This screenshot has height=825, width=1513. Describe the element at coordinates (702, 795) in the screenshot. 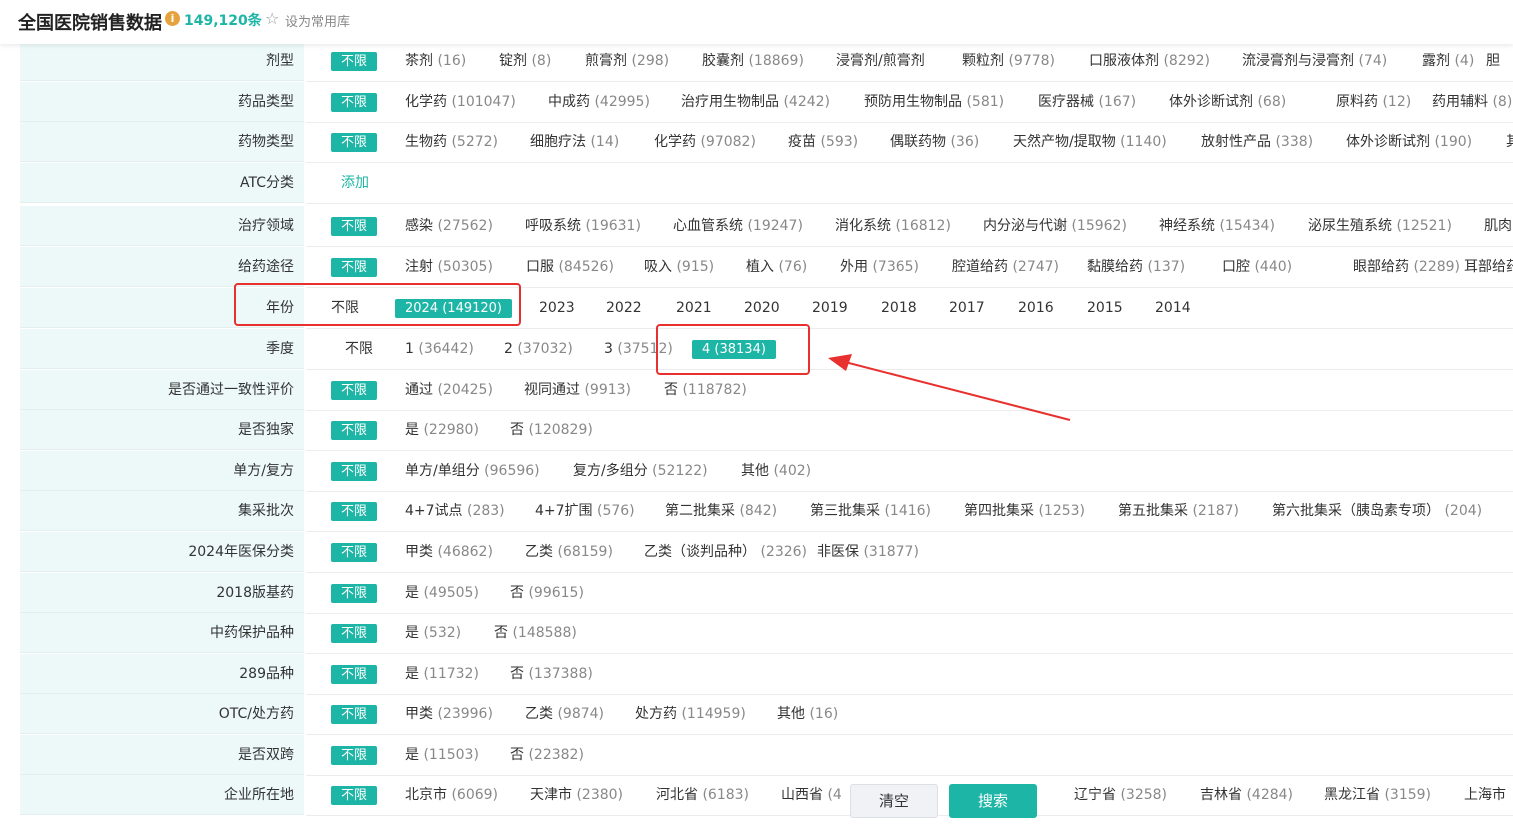

I see `filter-option: 河北省 (6183)` at that location.